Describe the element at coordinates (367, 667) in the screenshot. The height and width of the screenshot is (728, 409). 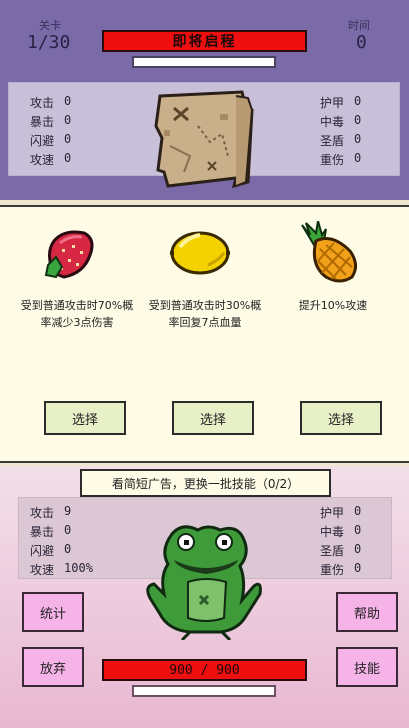
I see `skills-button: 技能` at that location.